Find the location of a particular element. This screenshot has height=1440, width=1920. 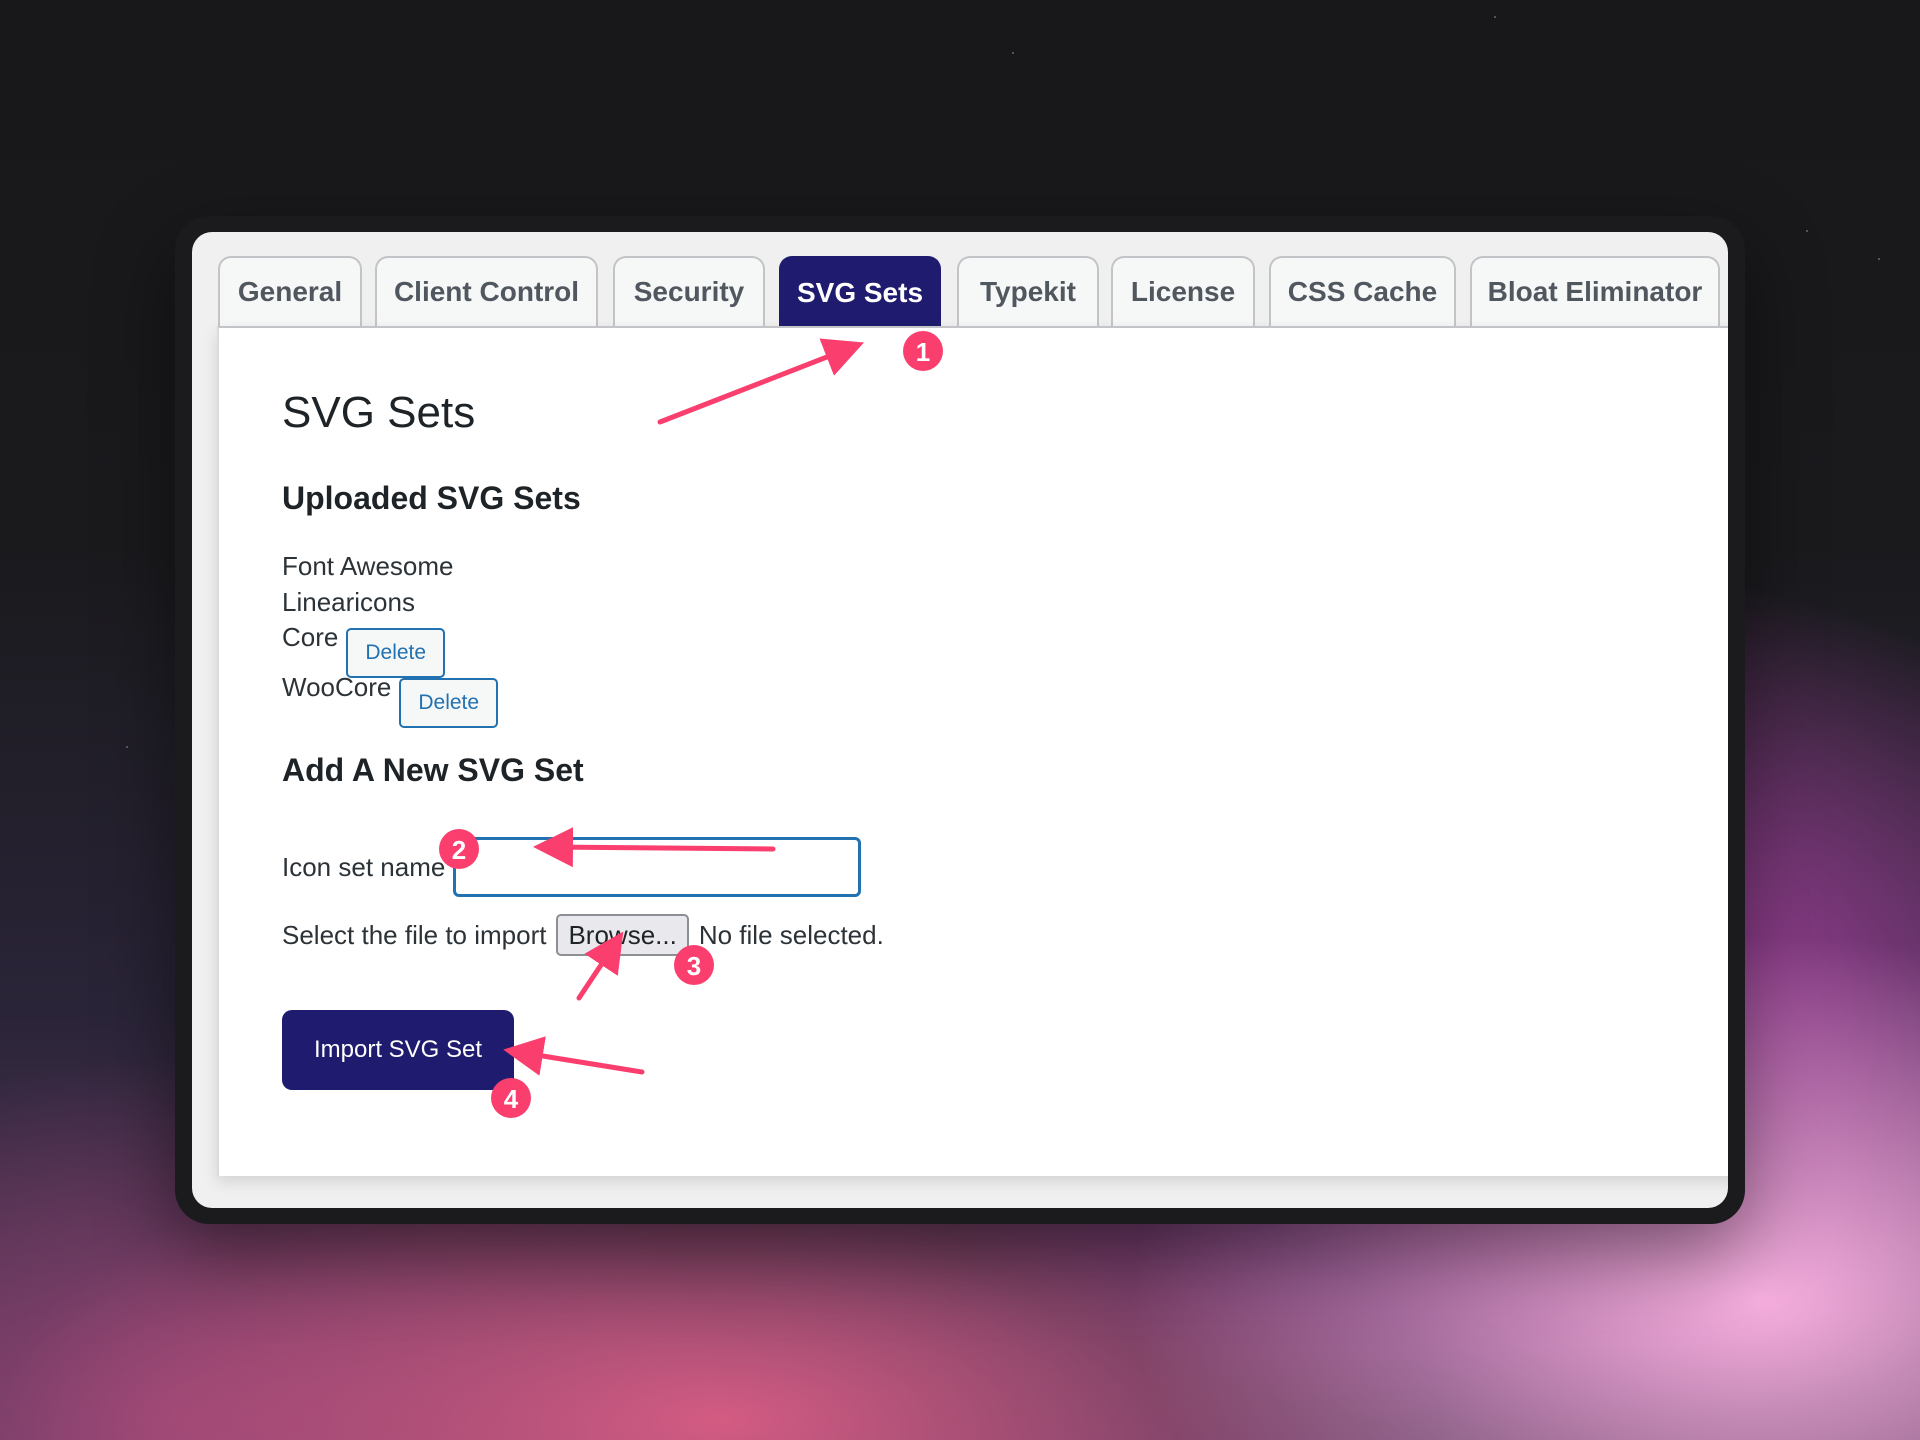

set-name: Core is located at coordinates (310, 637).